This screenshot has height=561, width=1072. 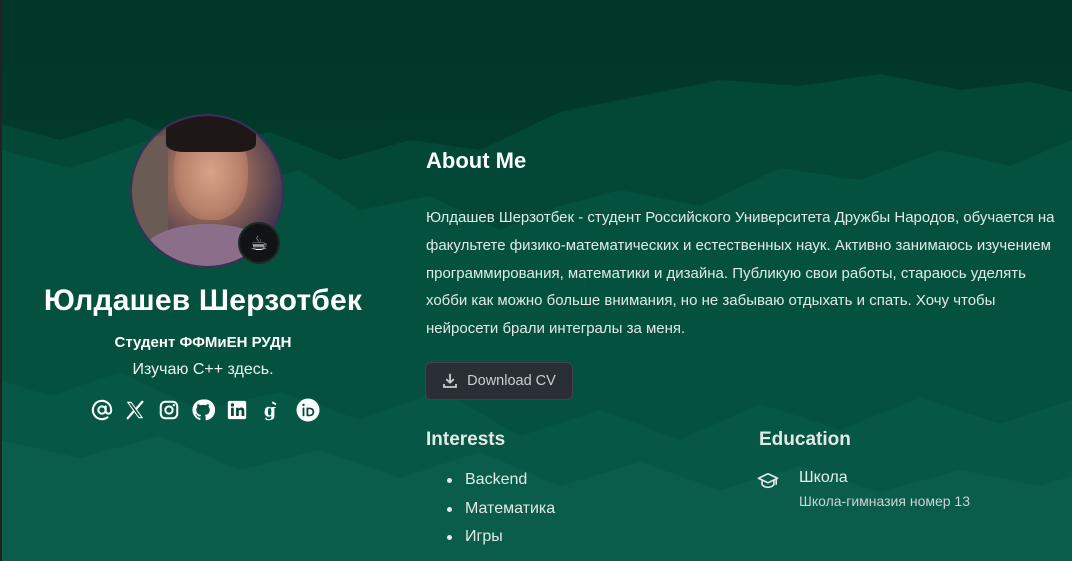 I want to click on x-icon, so click(x=136, y=410).